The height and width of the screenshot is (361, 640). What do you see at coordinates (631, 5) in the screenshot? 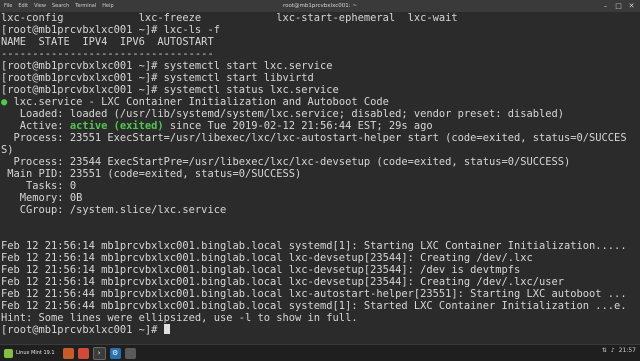
I see `close-button: ✕` at bounding box center [631, 5].